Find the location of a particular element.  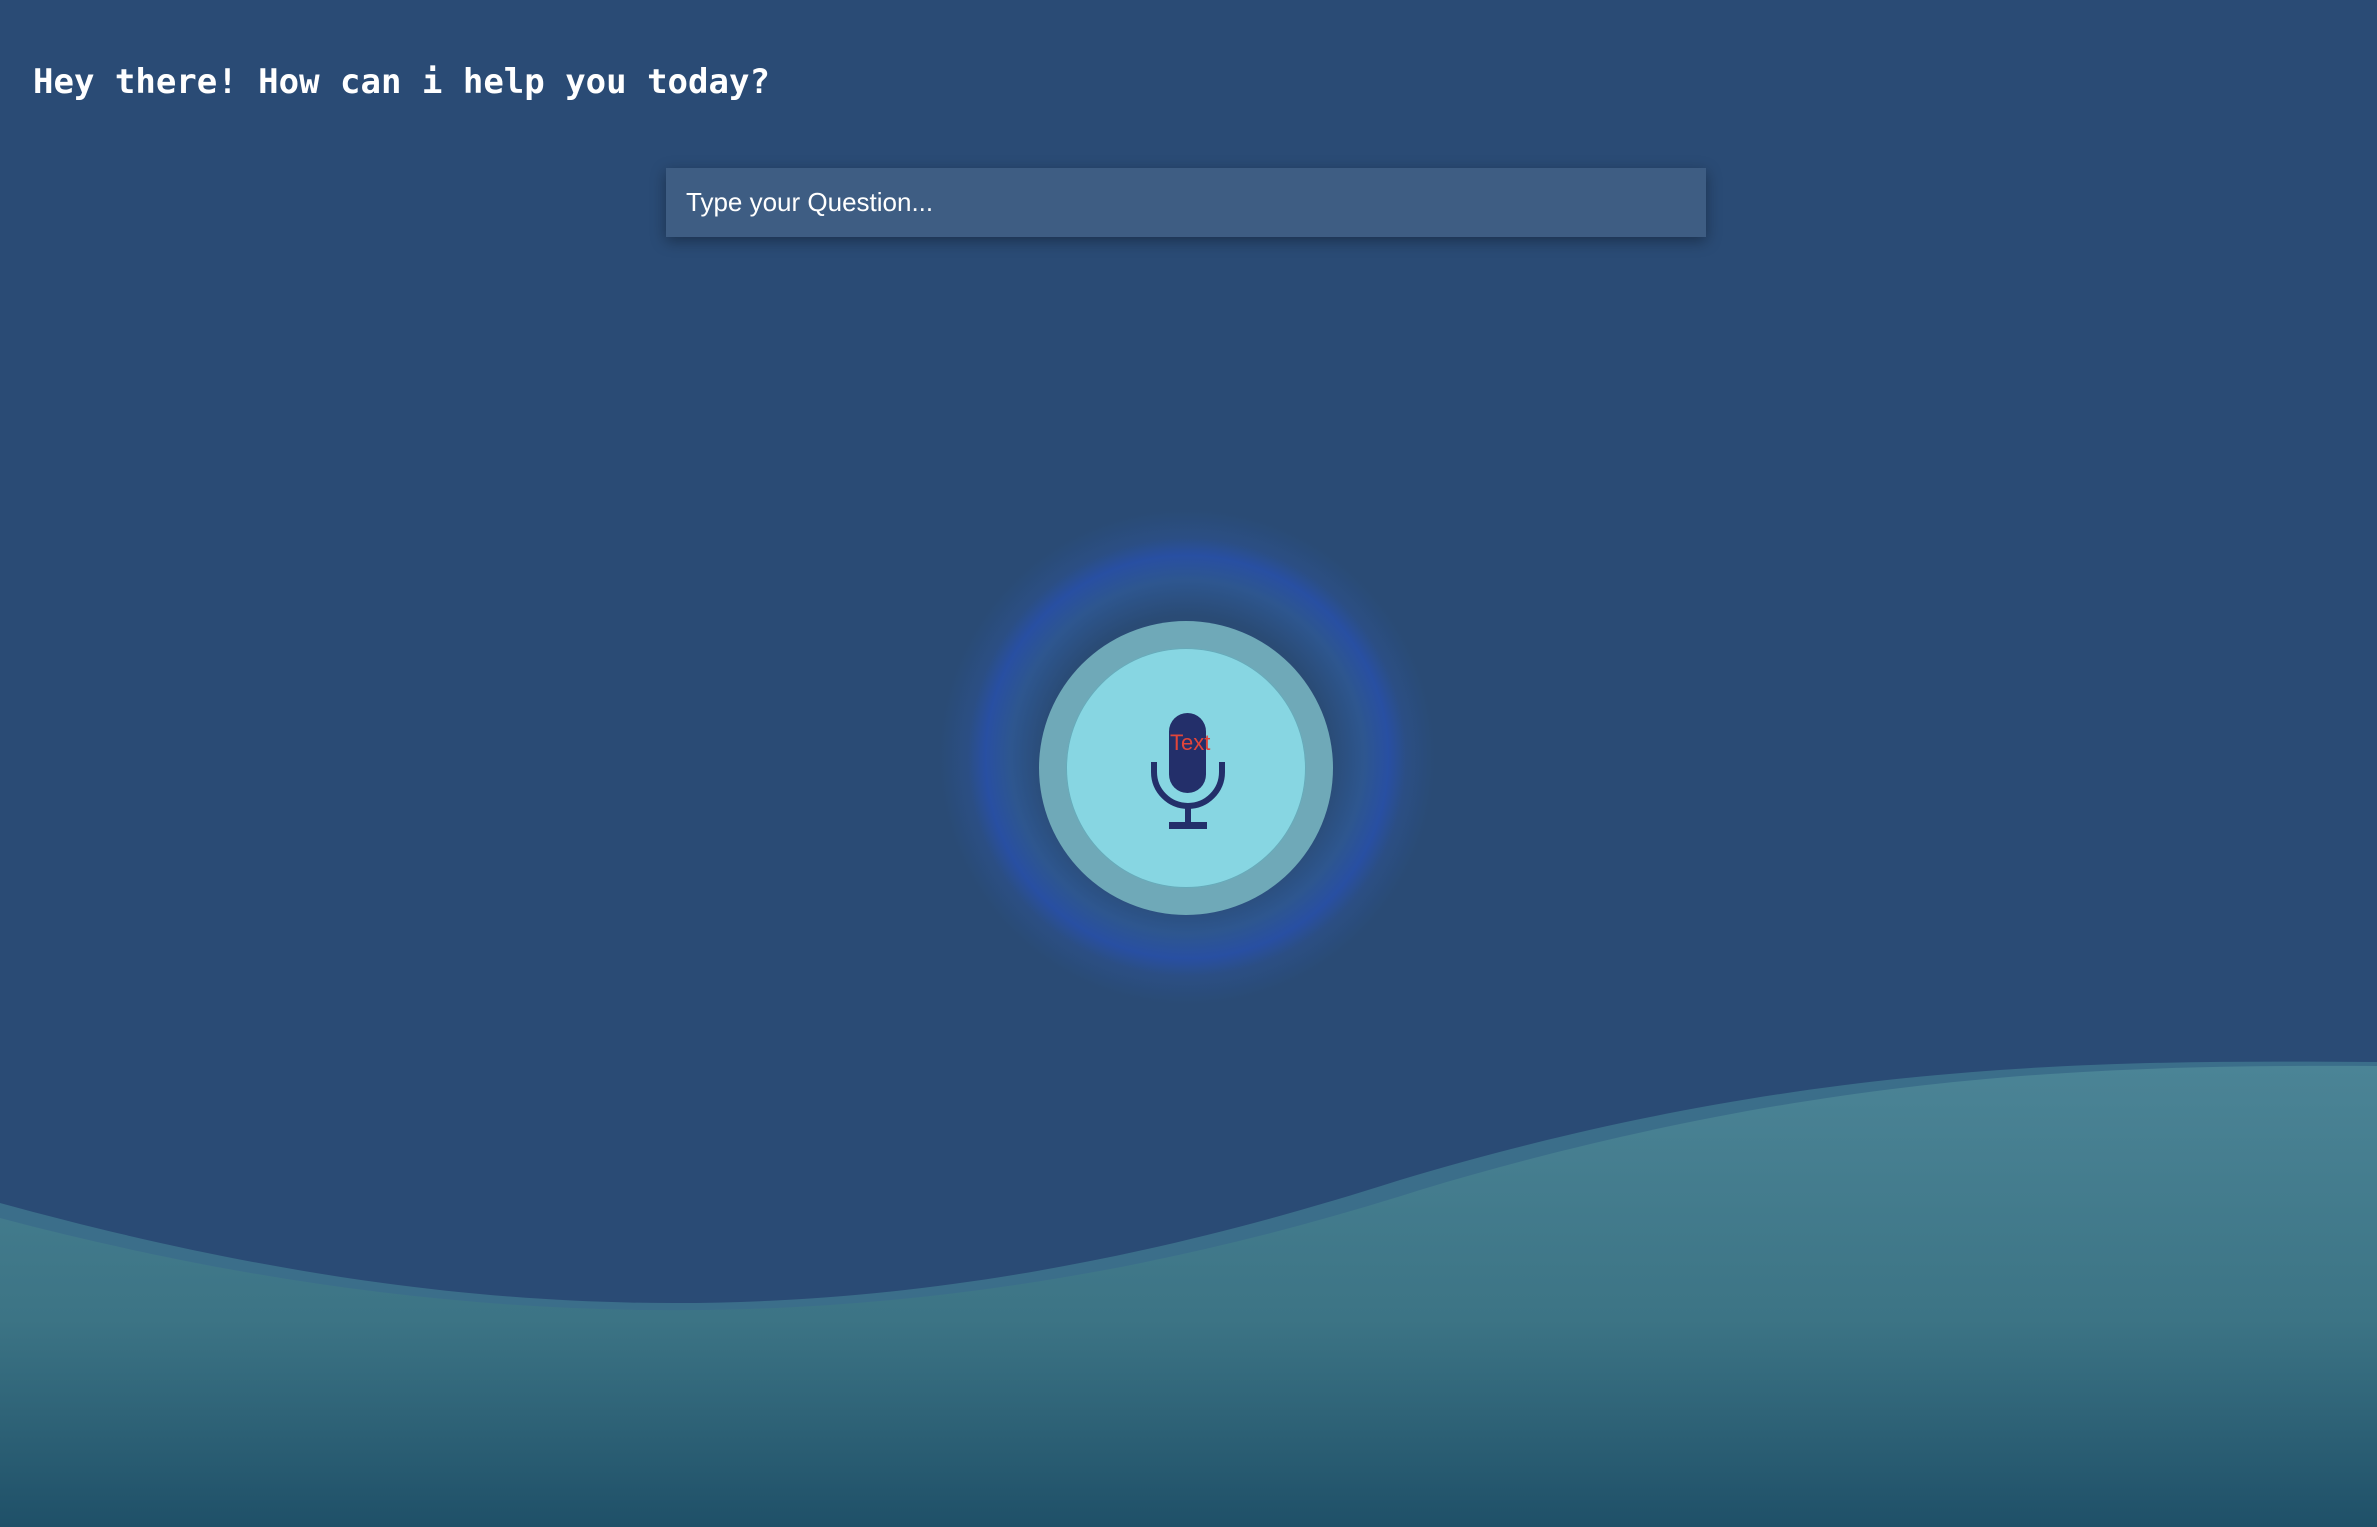

microphone-icon is located at coordinates (1188, 771).